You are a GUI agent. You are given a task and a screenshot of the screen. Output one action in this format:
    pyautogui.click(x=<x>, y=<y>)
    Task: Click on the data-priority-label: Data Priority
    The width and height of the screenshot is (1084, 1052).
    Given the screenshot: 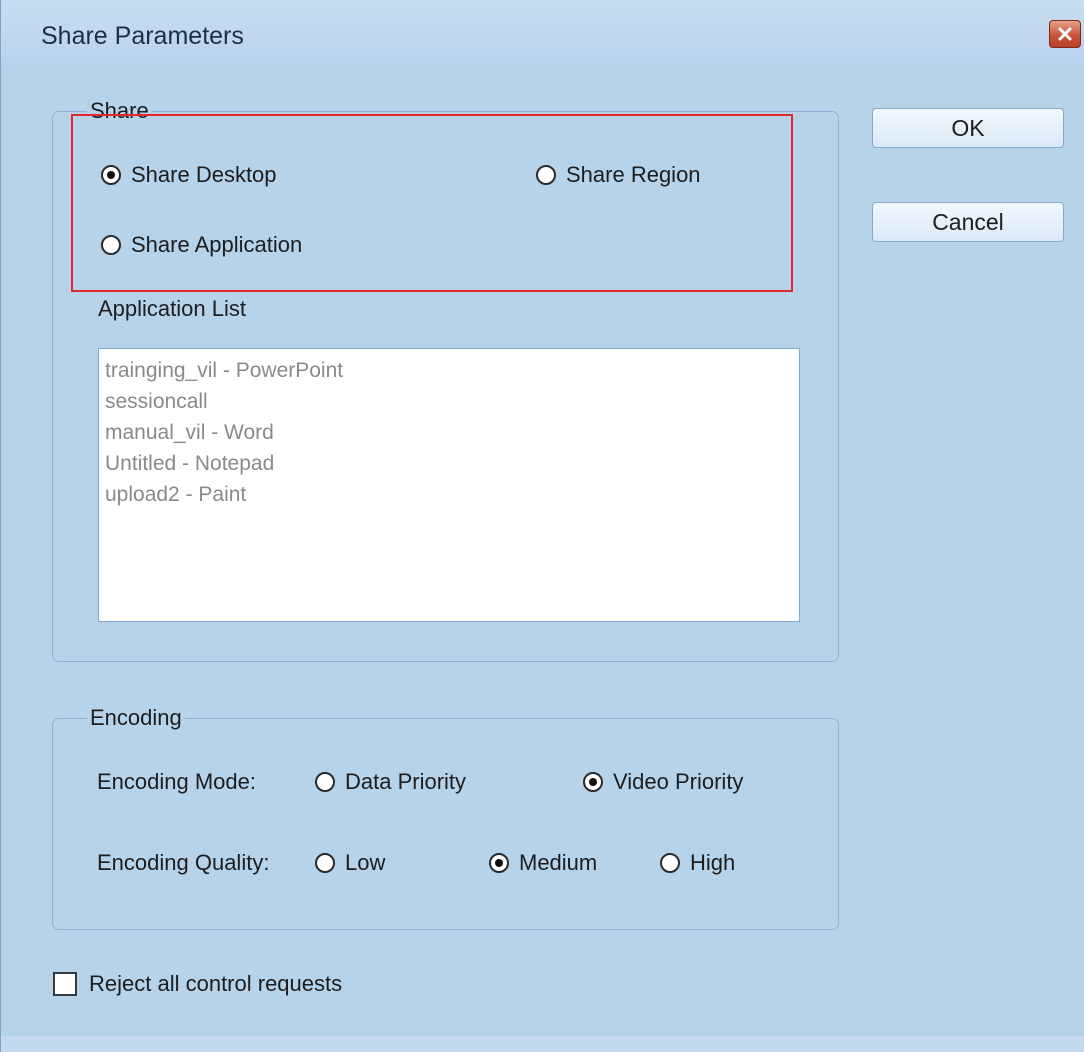 What is the action you would take?
    pyautogui.click(x=406, y=781)
    